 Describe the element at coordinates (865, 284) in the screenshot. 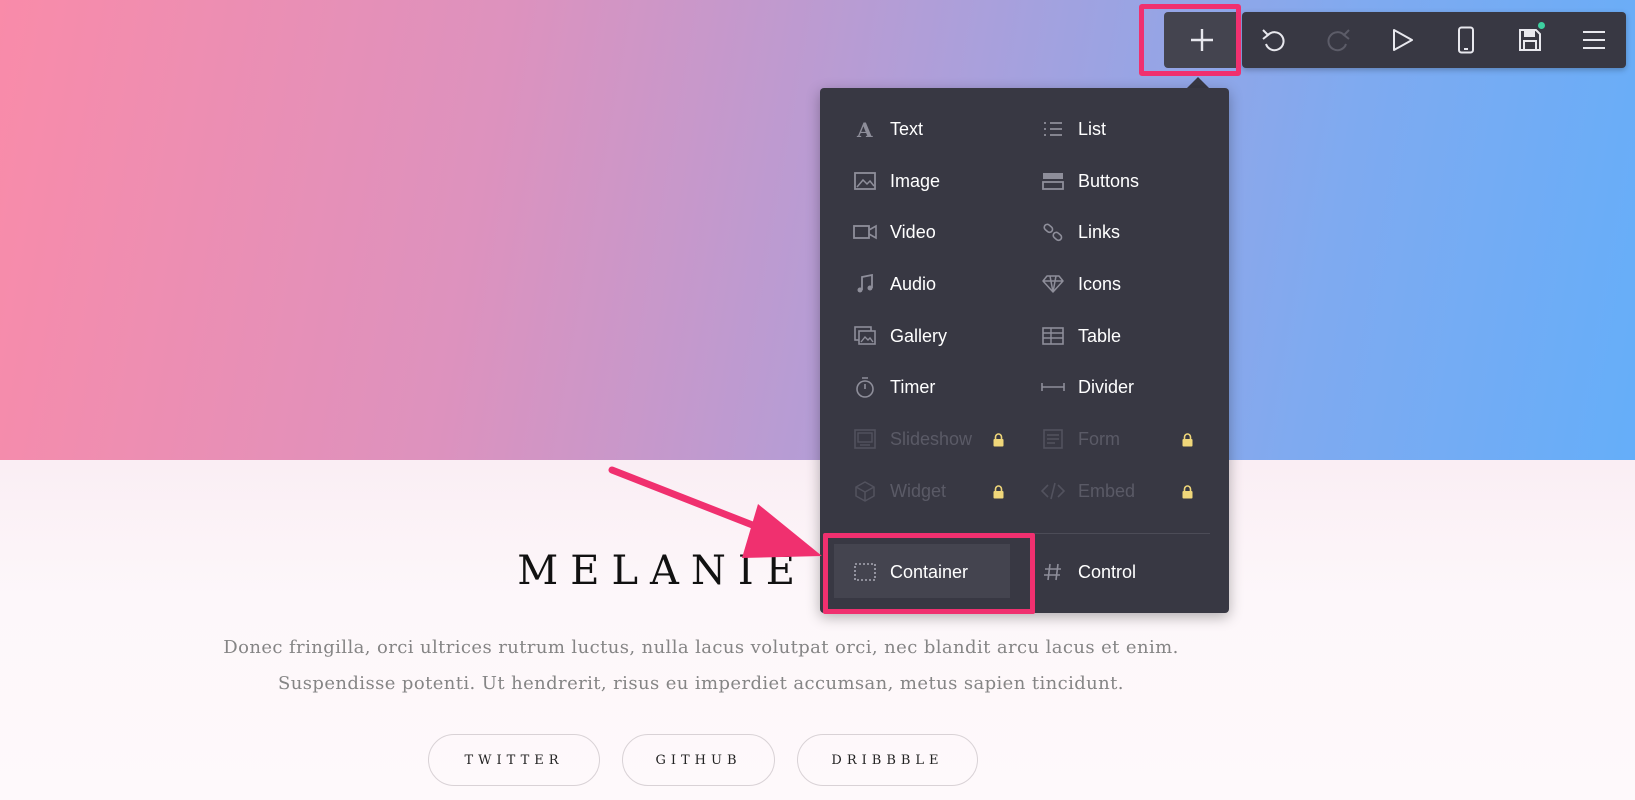

I see `audio-icon` at that location.